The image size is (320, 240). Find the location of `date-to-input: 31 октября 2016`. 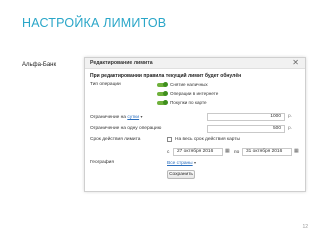

date-to-input: 31 октября 2016 is located at coordinates (267, 152).